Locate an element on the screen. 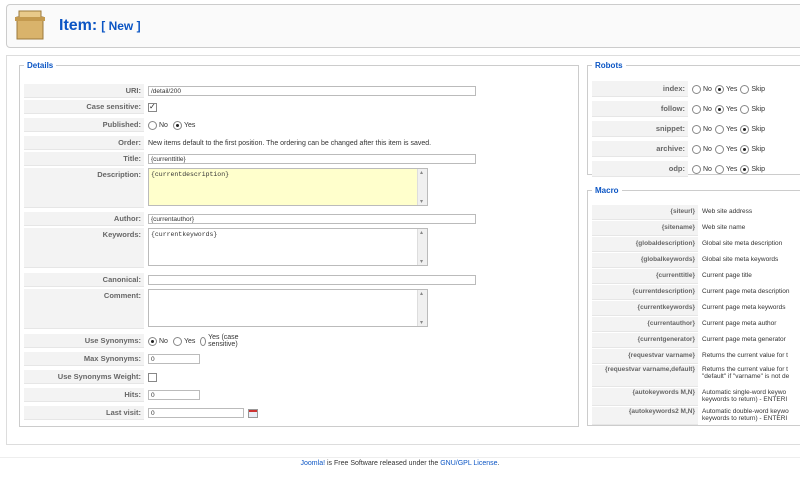 Image resolution: width=800 pixels, height=486 pixels. title-input: {currenttitle} is located at coordinates (312, 159).